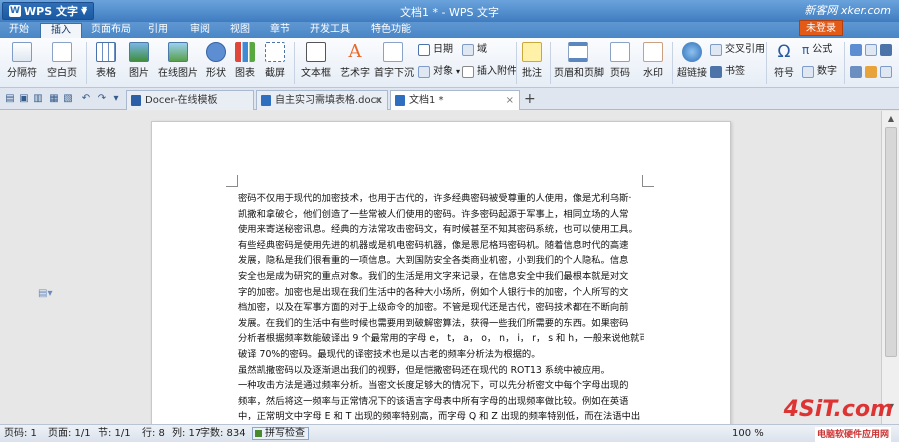 Image resolution: width=899 pixels, height=442 pixels. I want to click on field-label: 域, so click(482, 49).